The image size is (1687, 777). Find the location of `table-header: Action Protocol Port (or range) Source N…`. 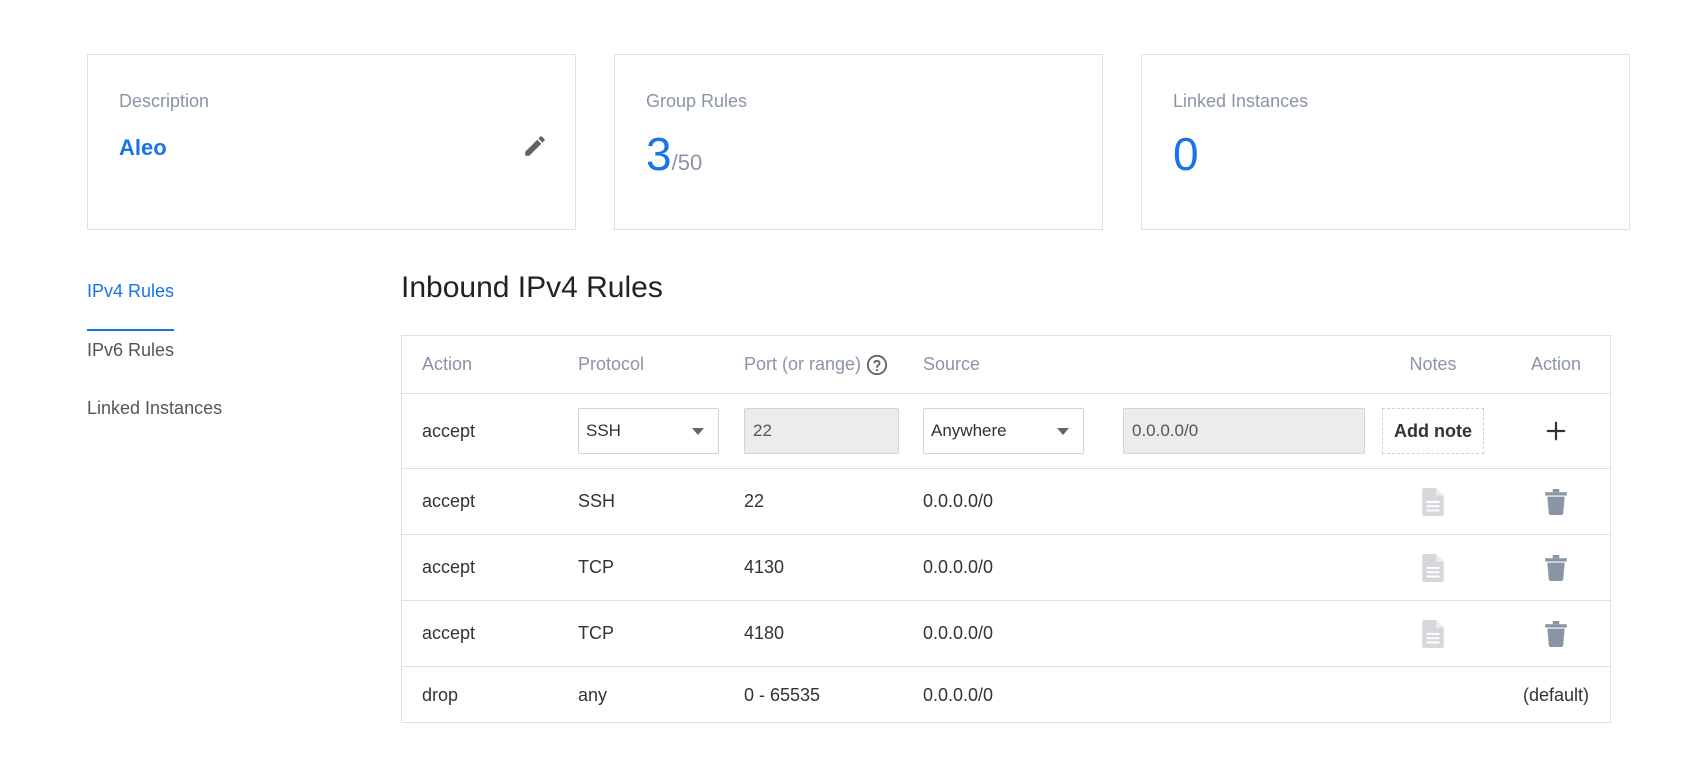

table-header: Action Protocol Port (or range) Source N… is located at coordinates (1006, 365).